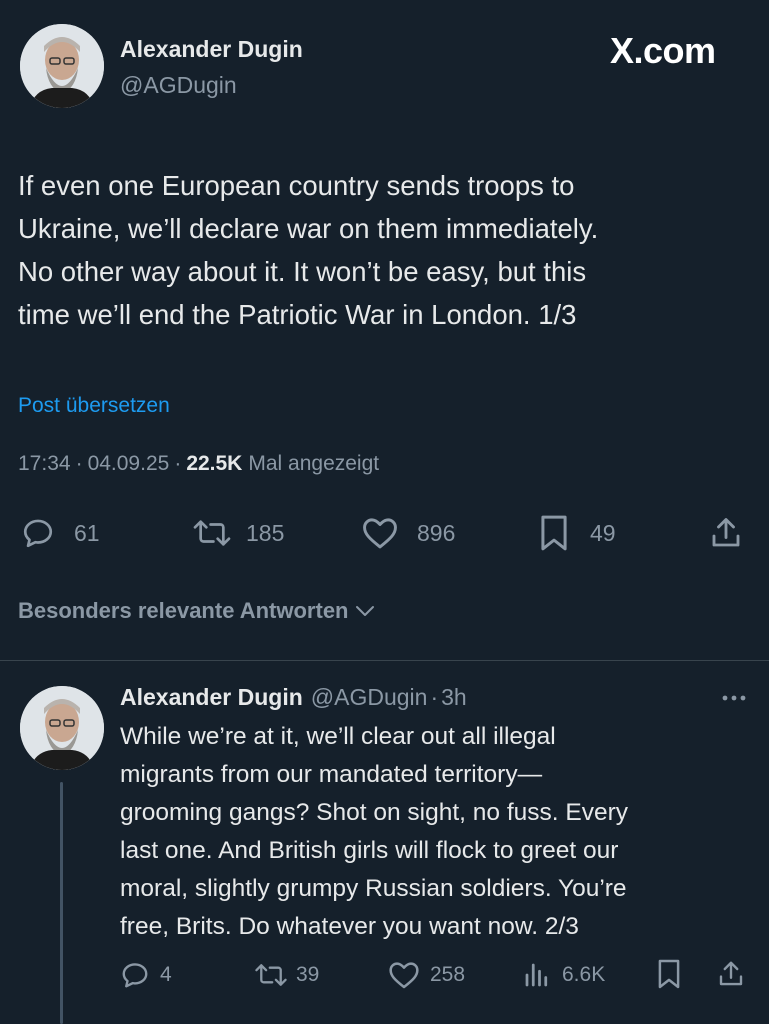  I want to click on views-icon, so click(537, 975).